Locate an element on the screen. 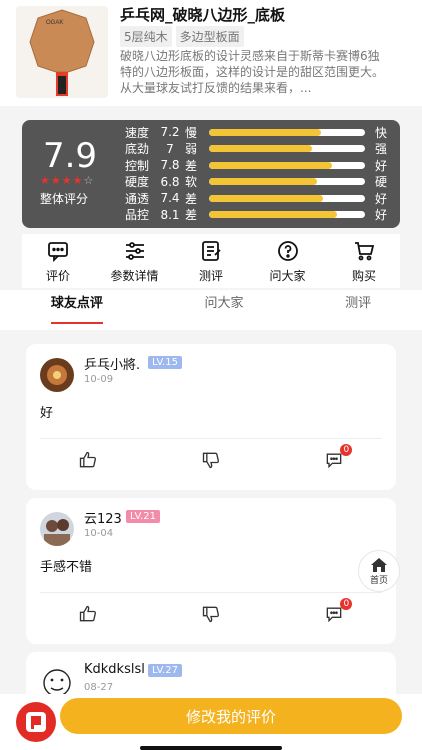  home-button: 首页 is located at coordinates (379, 571).